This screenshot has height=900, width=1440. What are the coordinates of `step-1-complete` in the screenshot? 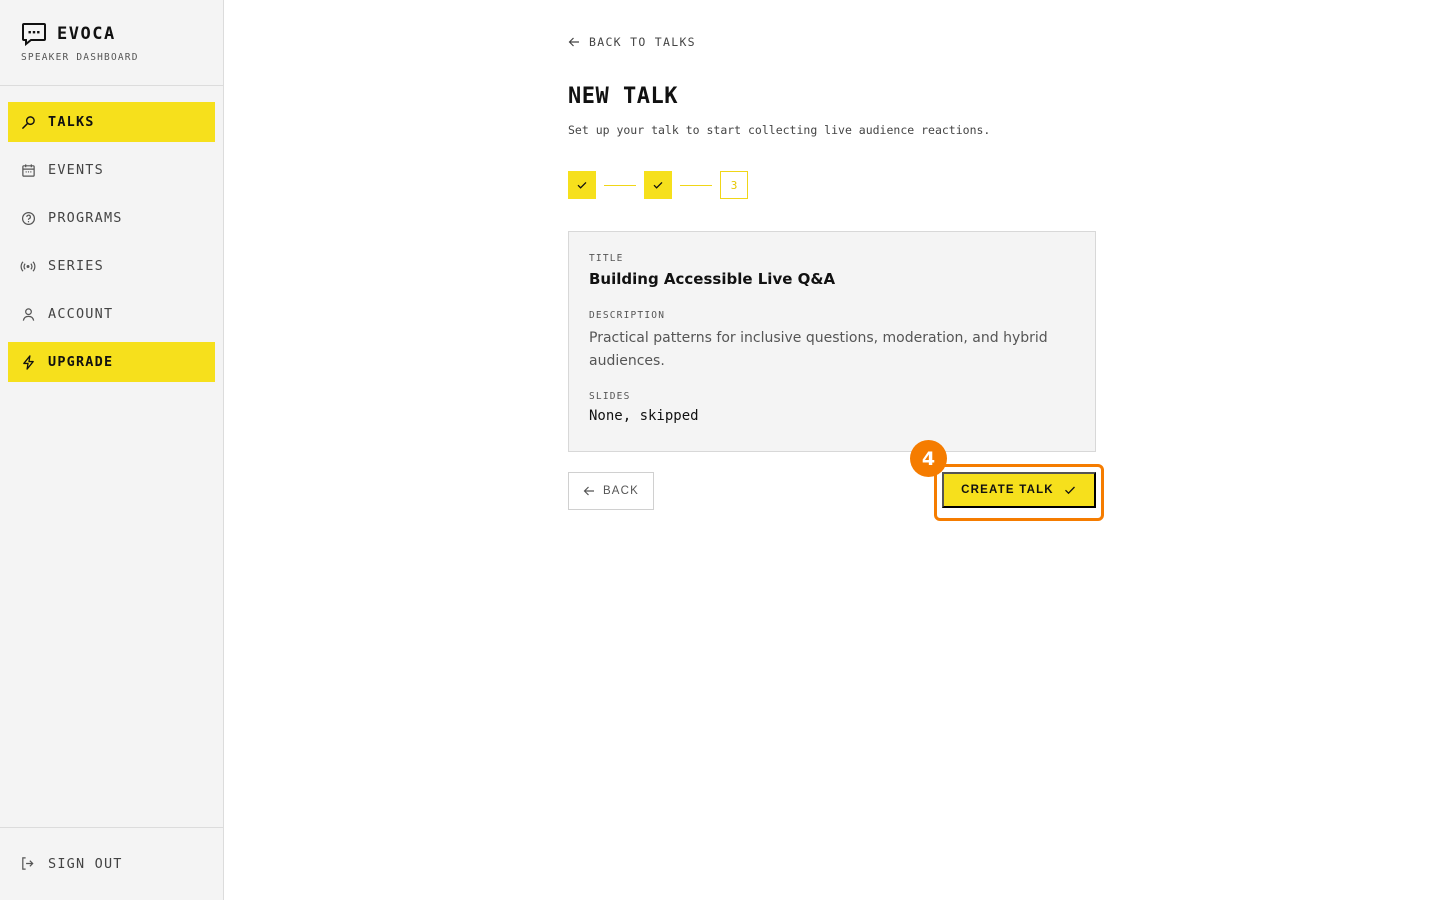 It's located at (582, 185).